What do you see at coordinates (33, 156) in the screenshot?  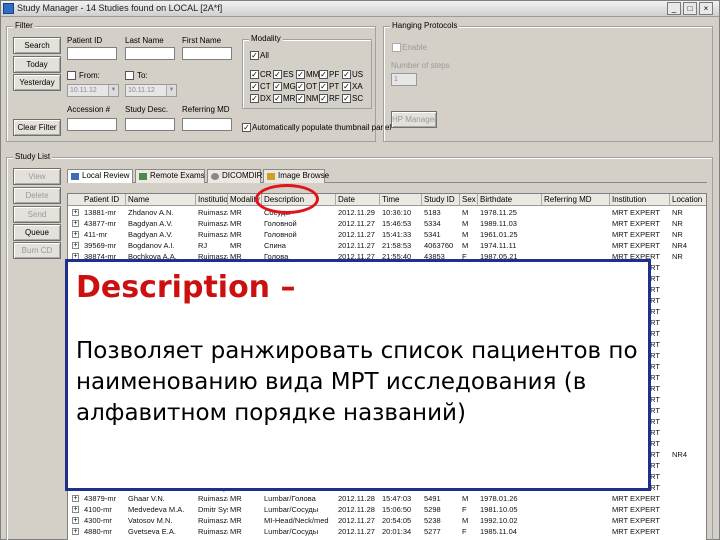 I see `study-list-legend: Study List` at bounding box center [33, 156].